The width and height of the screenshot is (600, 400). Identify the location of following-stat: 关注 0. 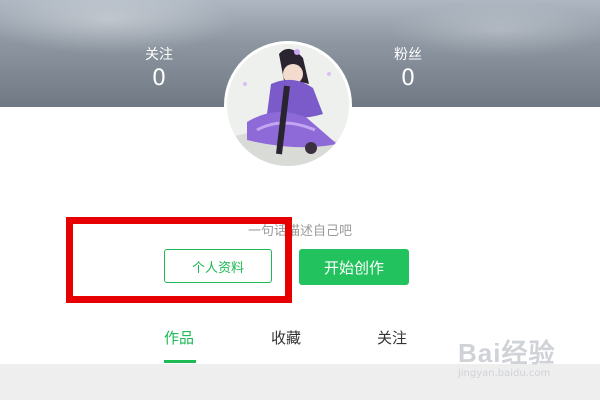
(159, 67).